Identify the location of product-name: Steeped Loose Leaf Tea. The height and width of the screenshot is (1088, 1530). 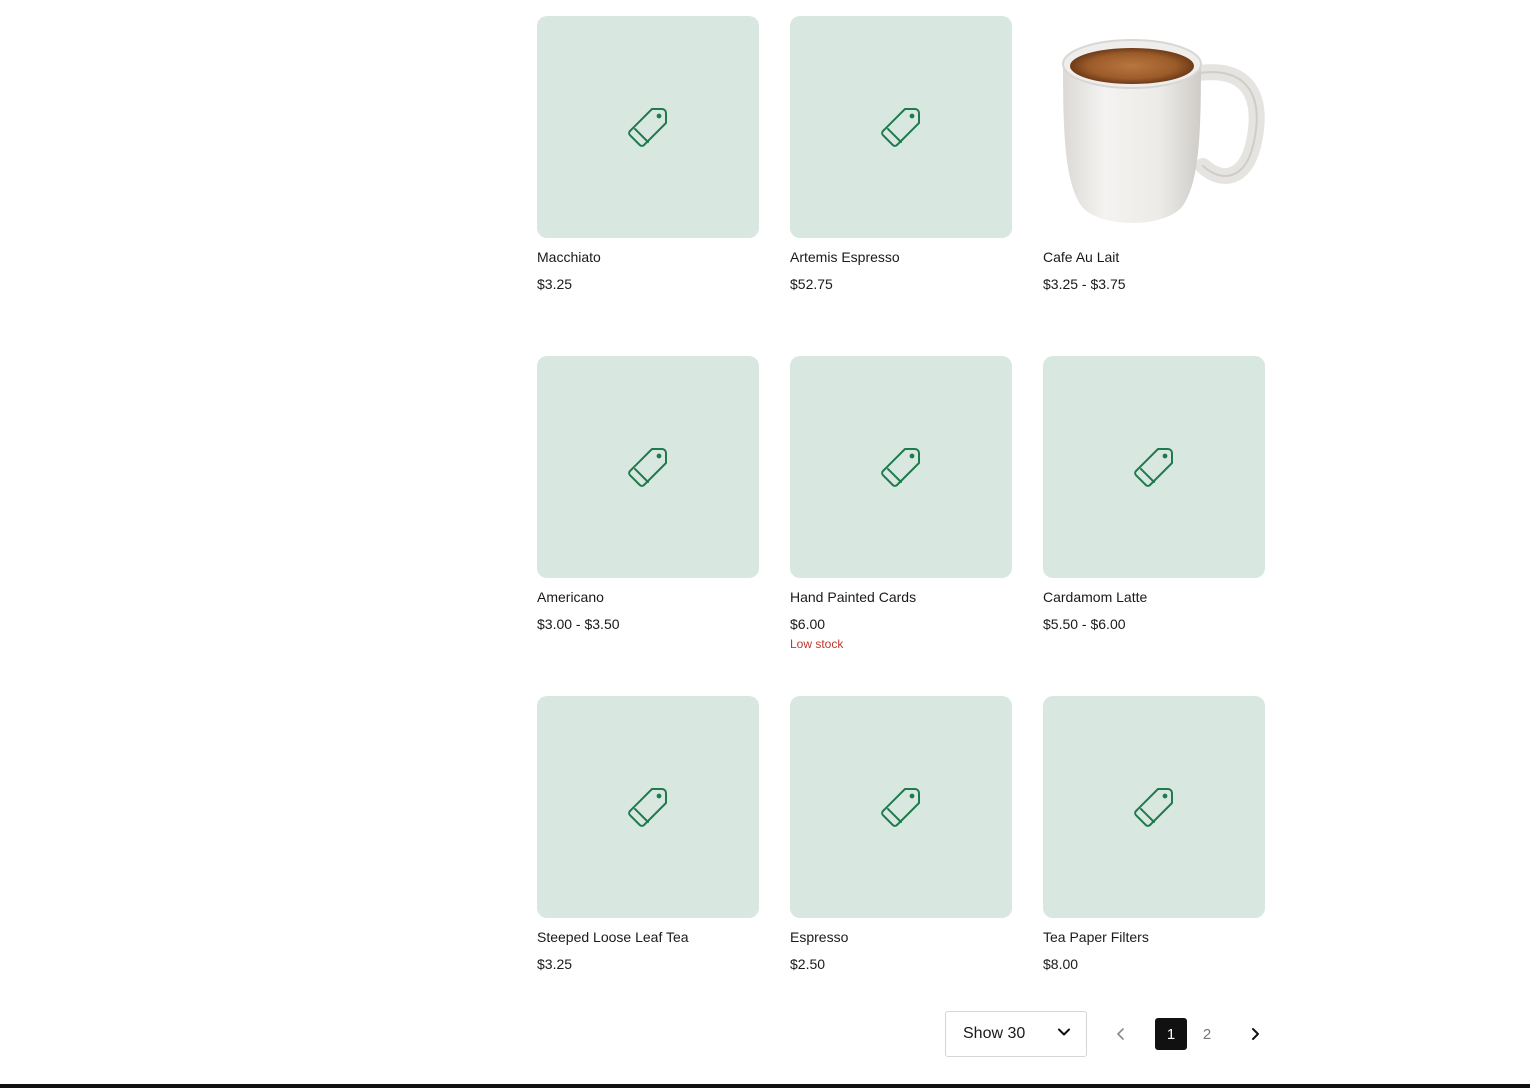
(648, 937).